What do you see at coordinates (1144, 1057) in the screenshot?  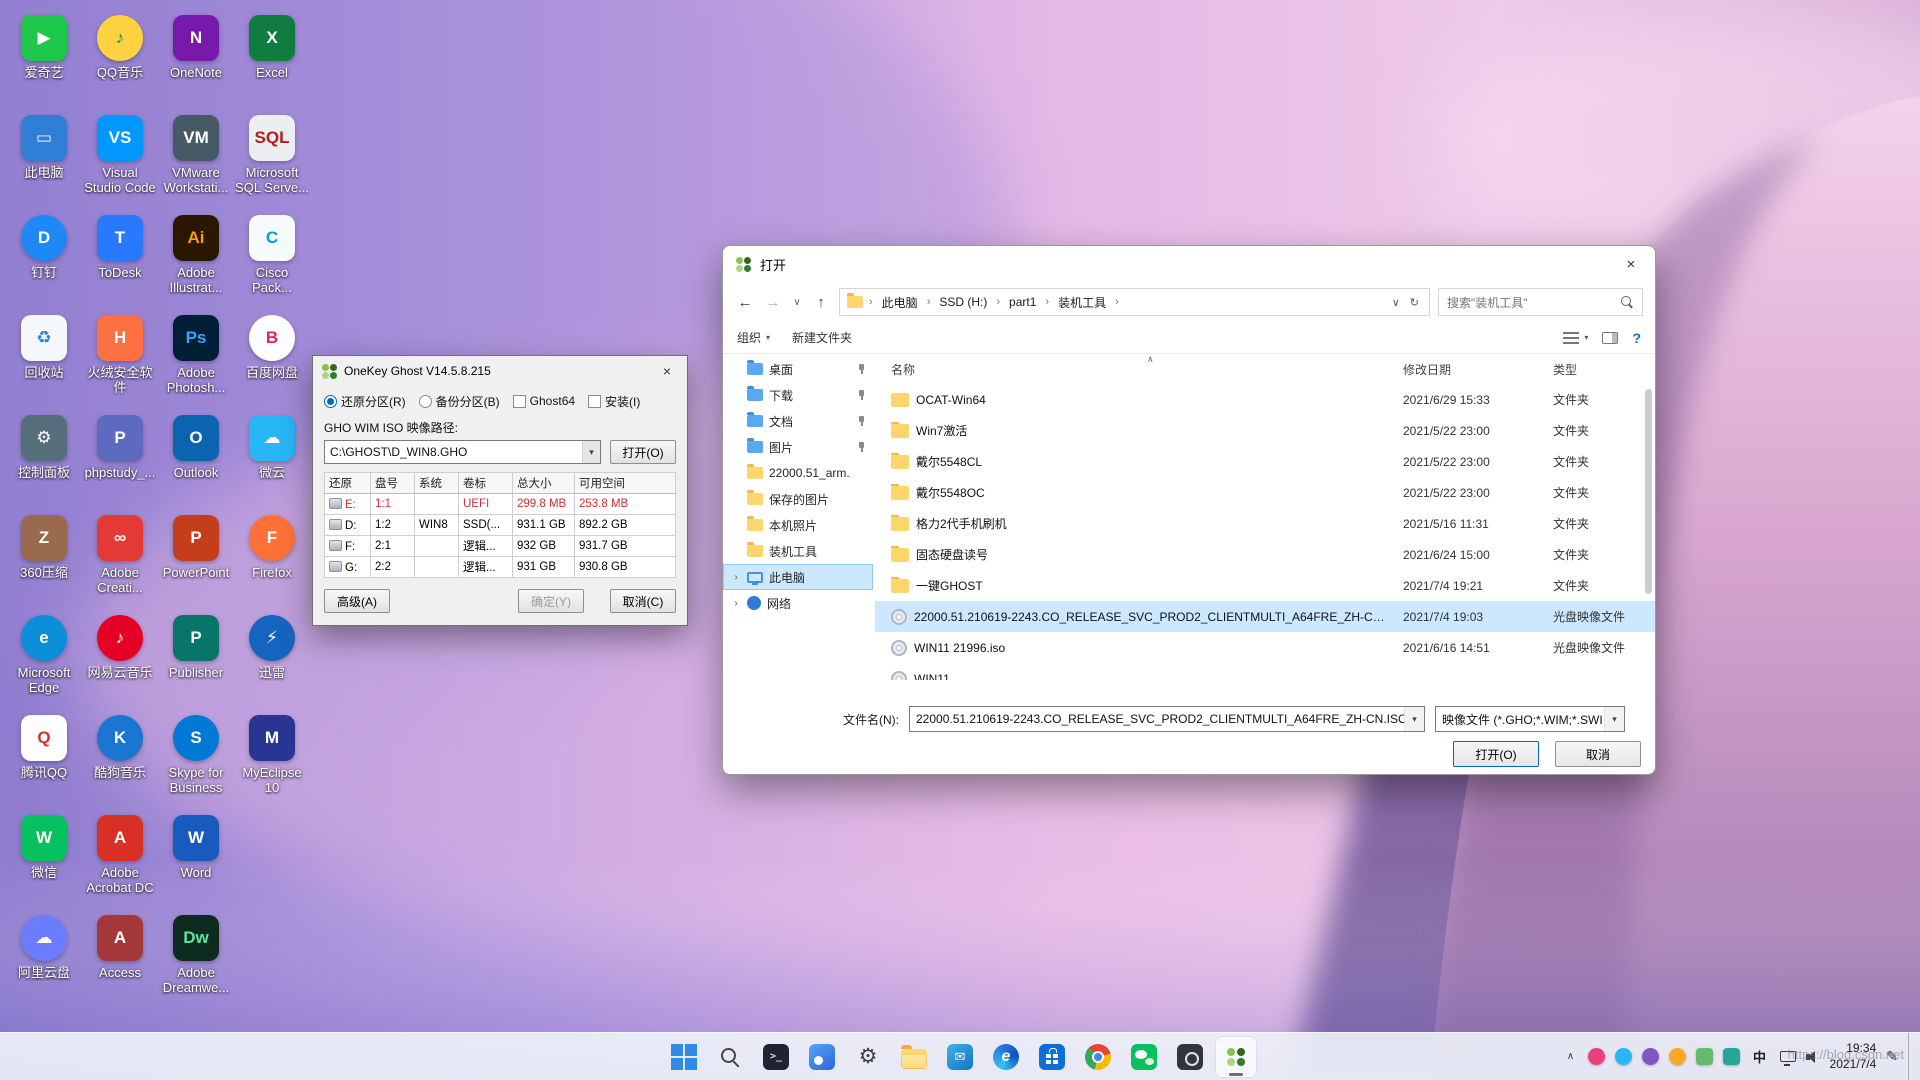 I see `wechat-app` at bounding box center [1144, 1057].